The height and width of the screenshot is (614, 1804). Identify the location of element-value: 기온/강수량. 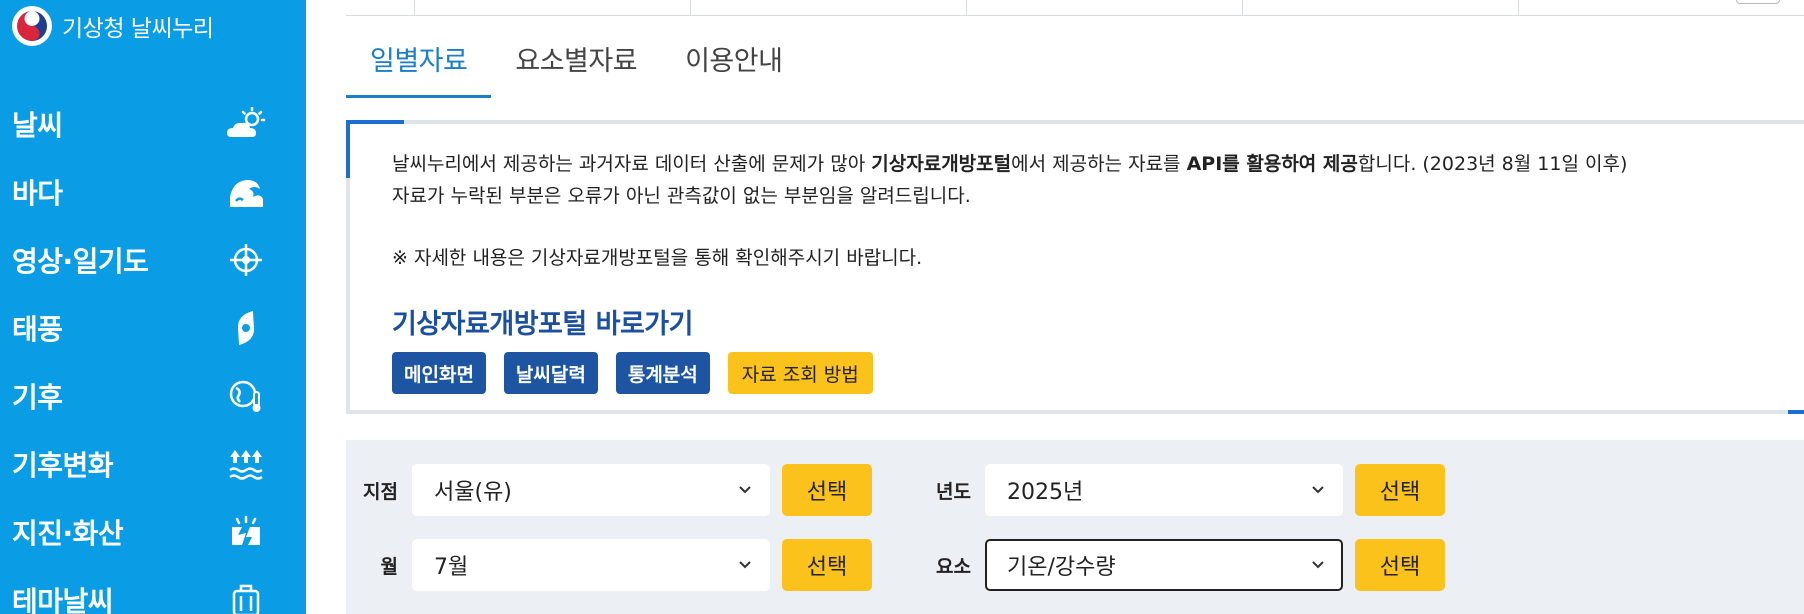
(1061, 567).